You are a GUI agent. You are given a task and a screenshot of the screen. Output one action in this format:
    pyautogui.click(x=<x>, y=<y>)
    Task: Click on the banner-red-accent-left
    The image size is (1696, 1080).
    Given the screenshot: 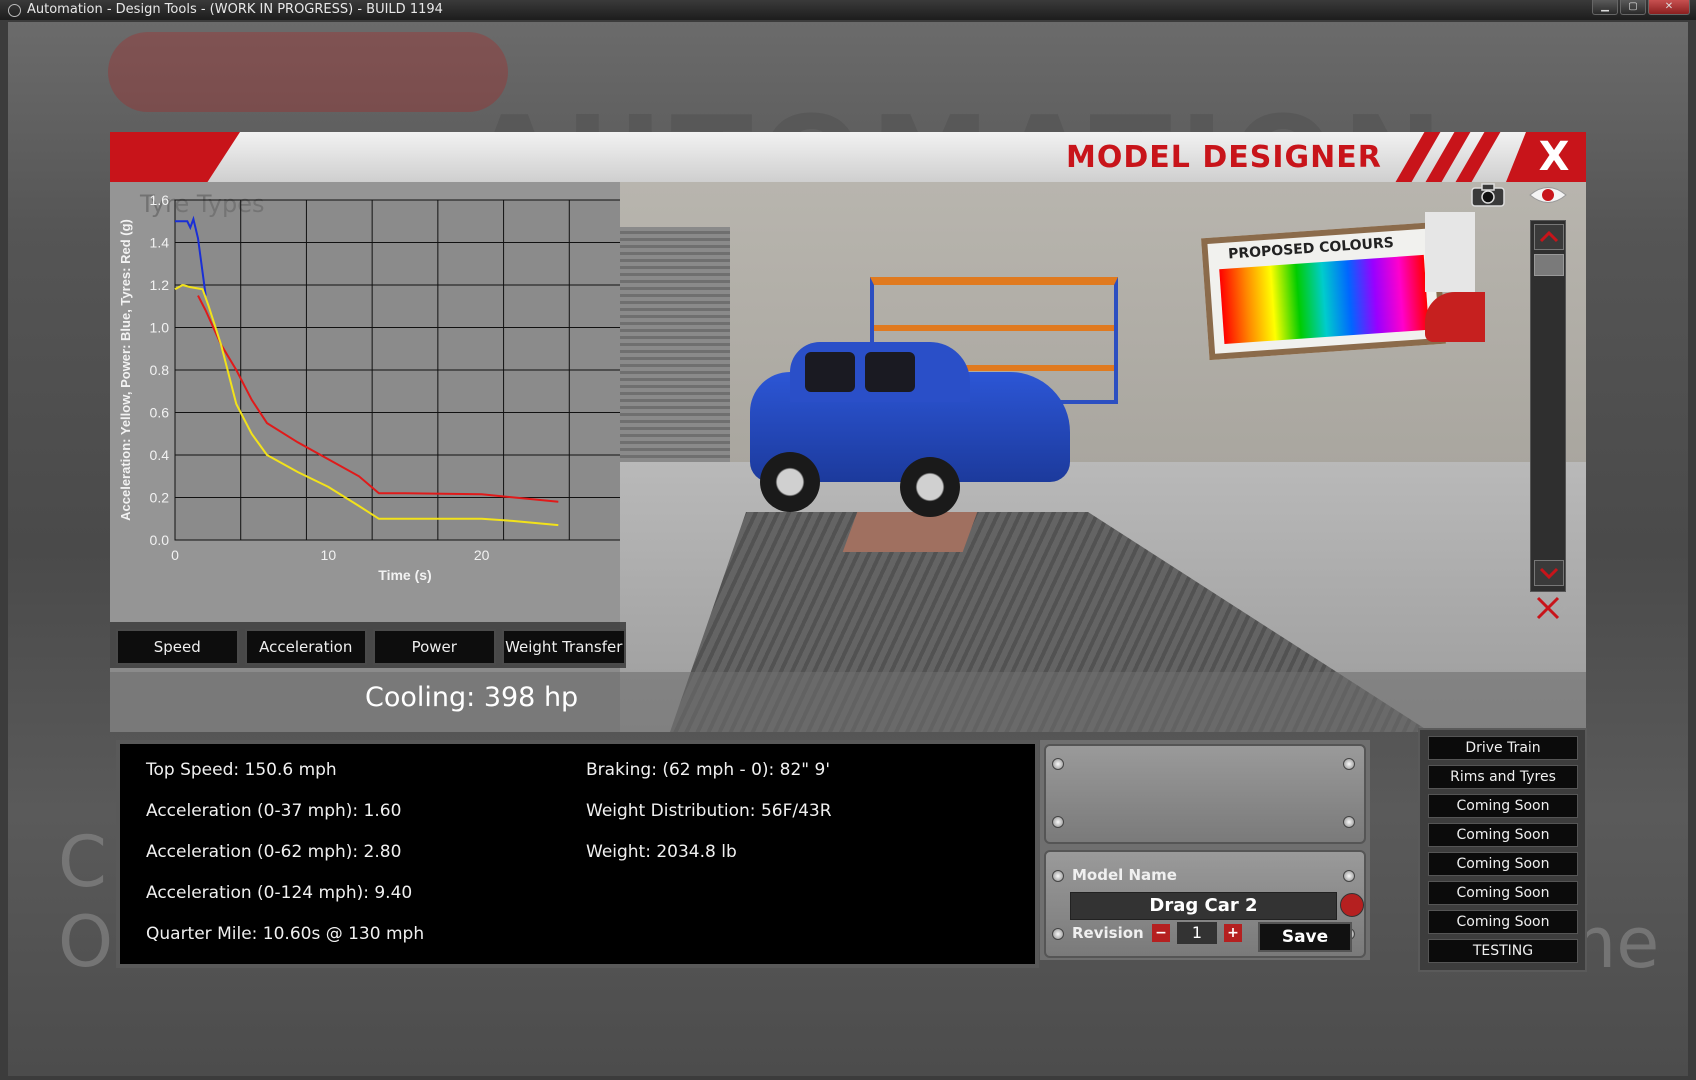 What is the action you would take?
    pyautogui.click(x=175, y=157)
    